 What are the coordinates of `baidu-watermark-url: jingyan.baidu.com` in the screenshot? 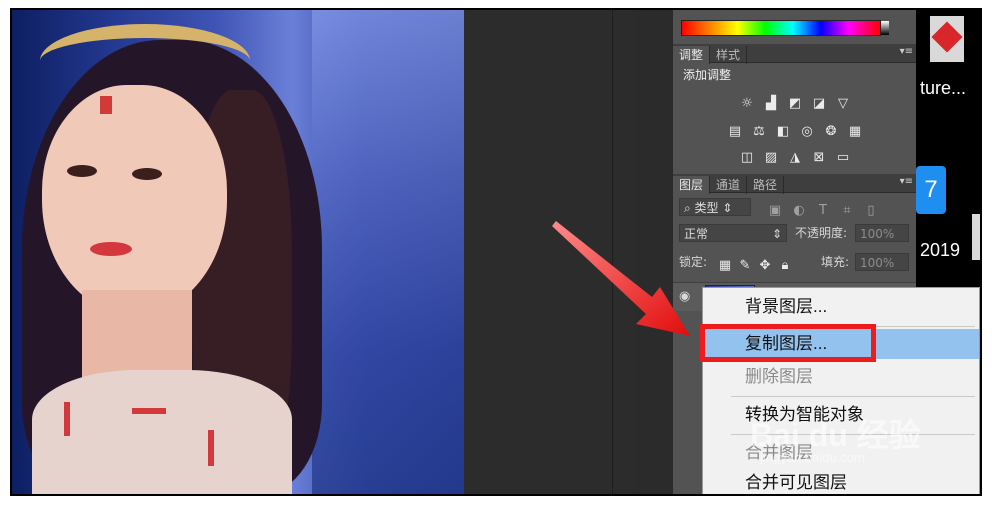 It's located at (812, 457).